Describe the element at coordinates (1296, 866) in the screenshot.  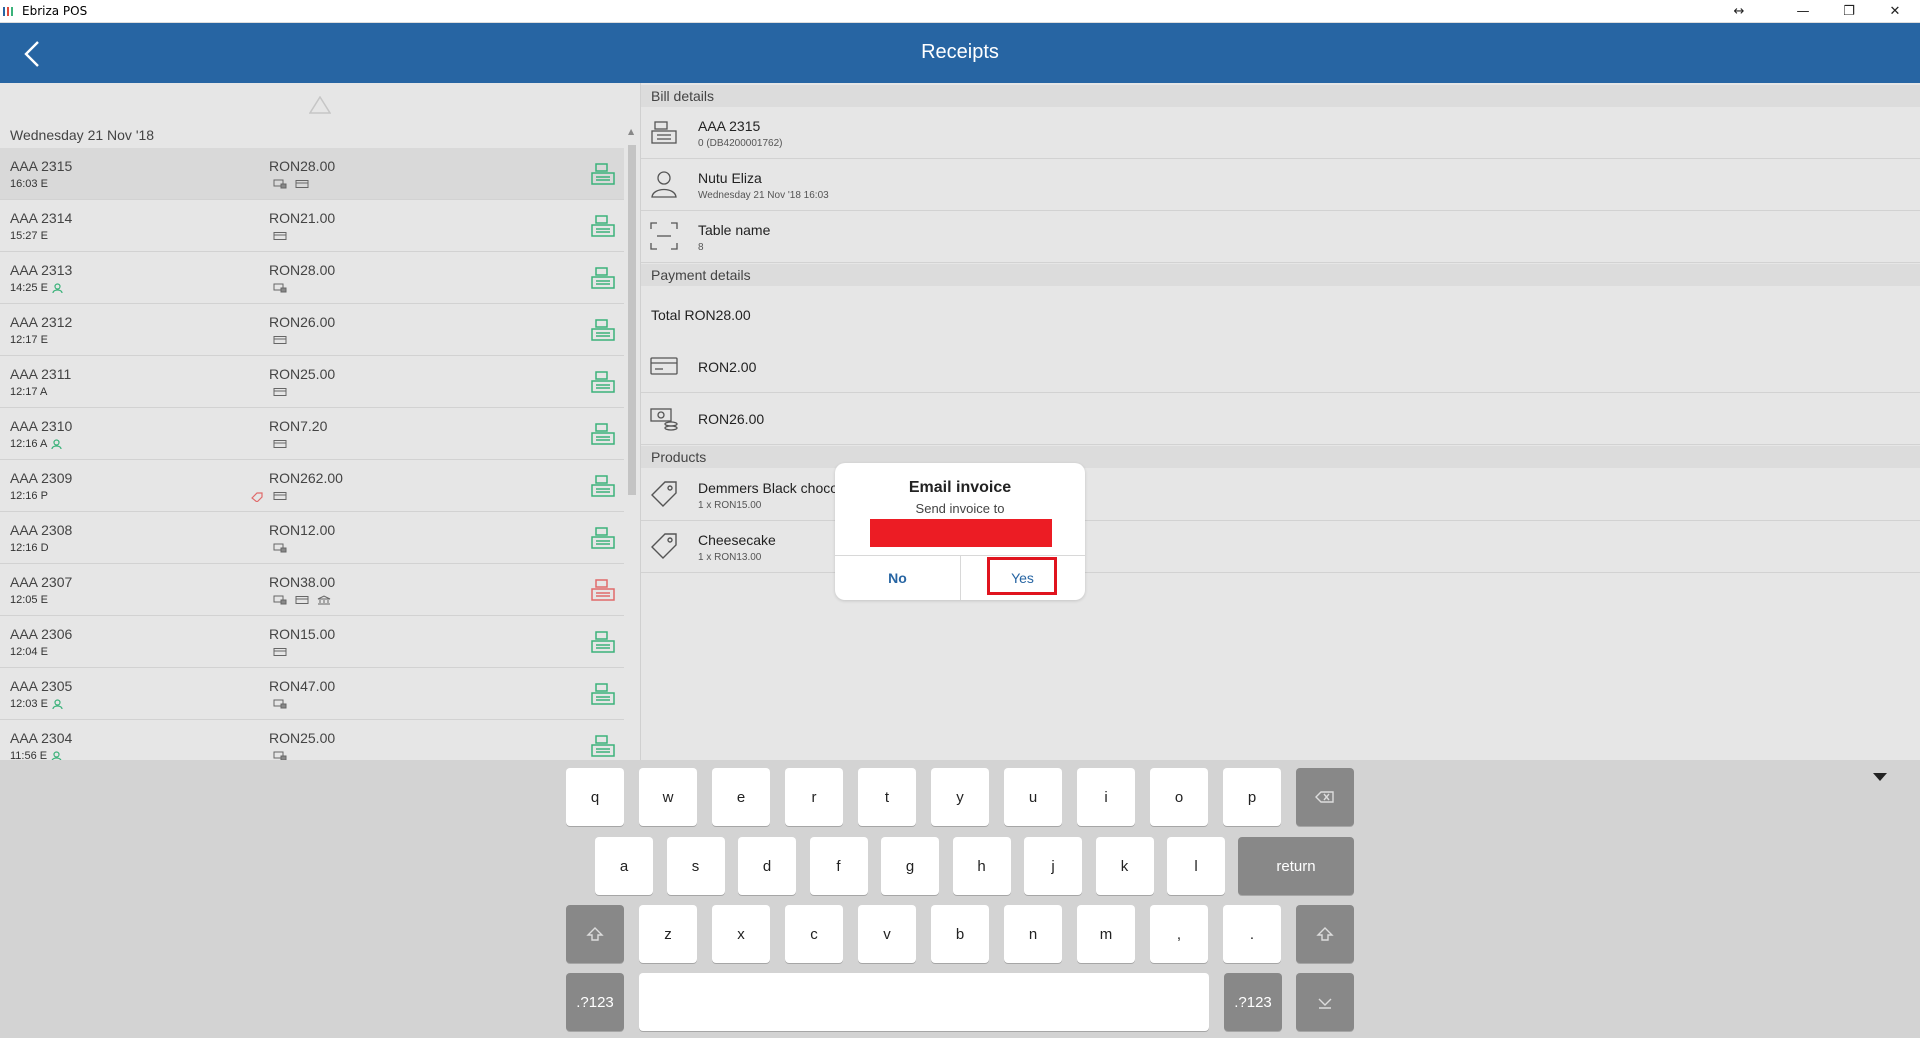
I see `return-key: return` at that location.